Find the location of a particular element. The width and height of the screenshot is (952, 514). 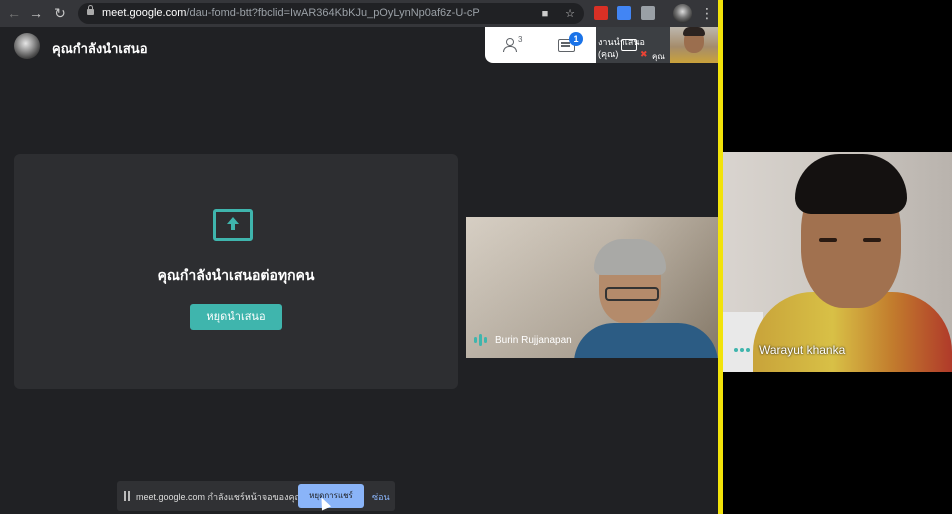

people-icon is located at coordinates (511, 45).